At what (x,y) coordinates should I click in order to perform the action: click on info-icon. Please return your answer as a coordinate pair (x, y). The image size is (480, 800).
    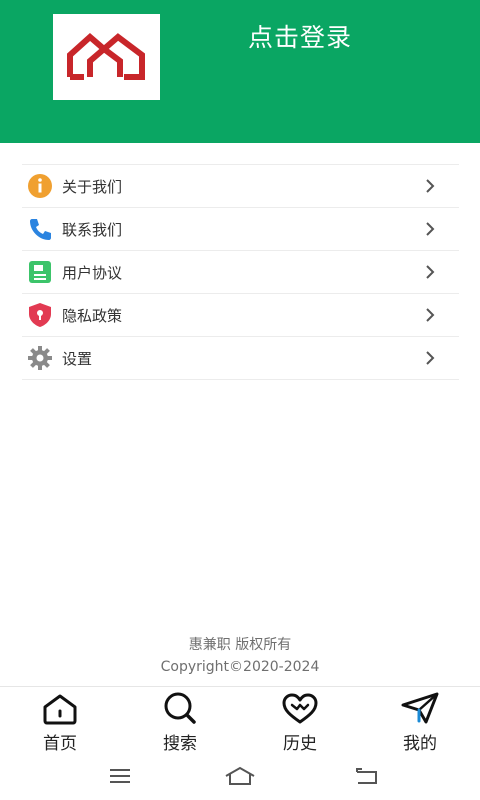
    Looking at the image, I should click on (40, 186).